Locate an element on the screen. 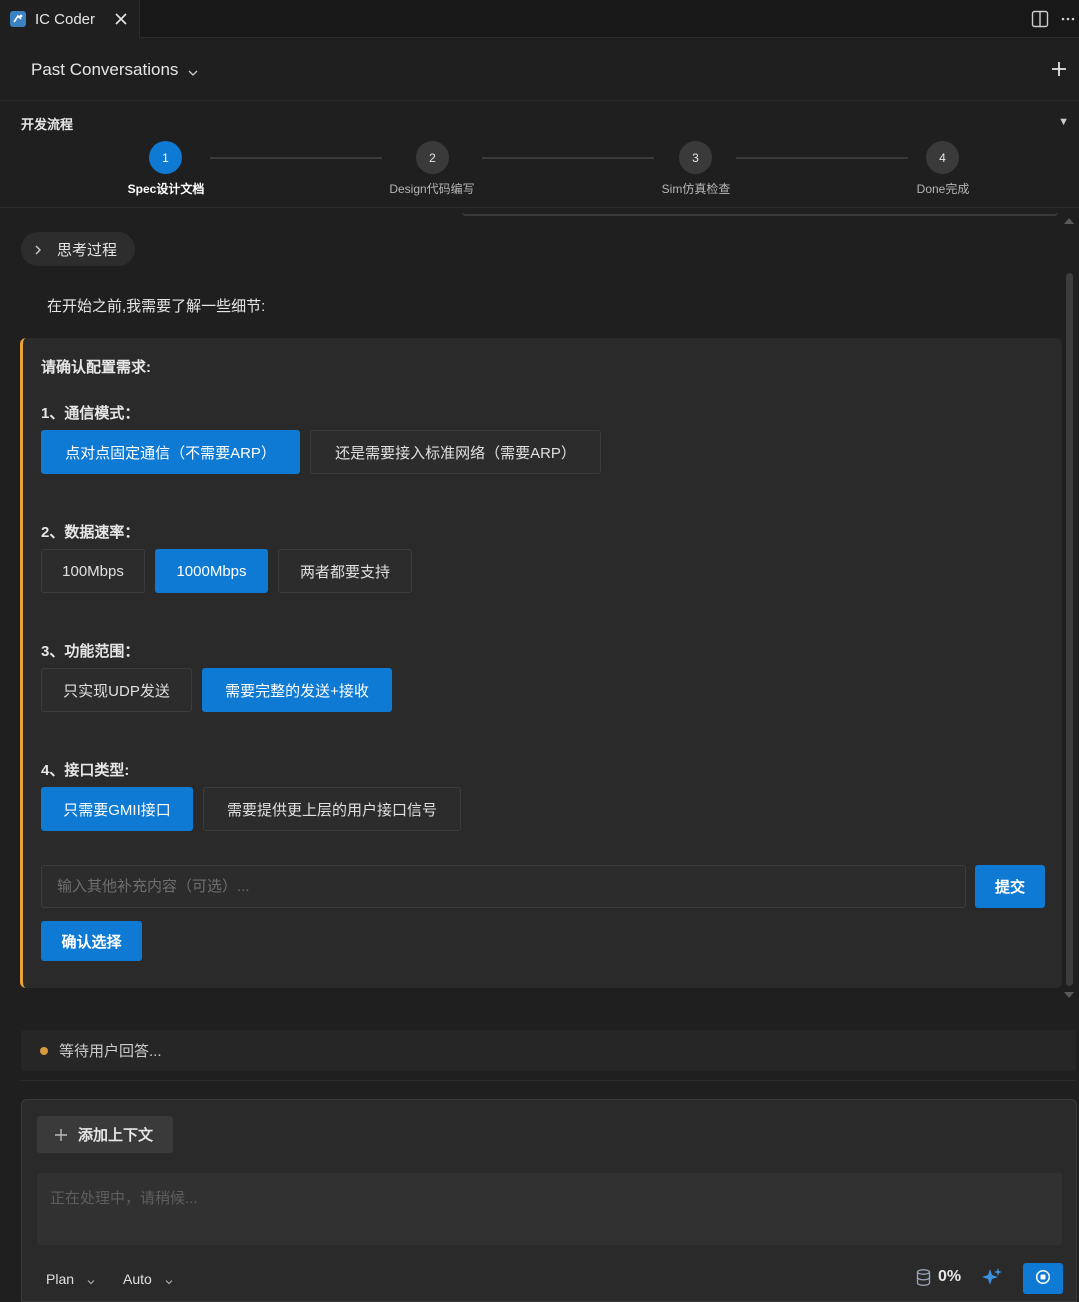 The width and height of the screenshot is (1079, 1302). step-1-circle: 1 is located at coordinates (165, 157).